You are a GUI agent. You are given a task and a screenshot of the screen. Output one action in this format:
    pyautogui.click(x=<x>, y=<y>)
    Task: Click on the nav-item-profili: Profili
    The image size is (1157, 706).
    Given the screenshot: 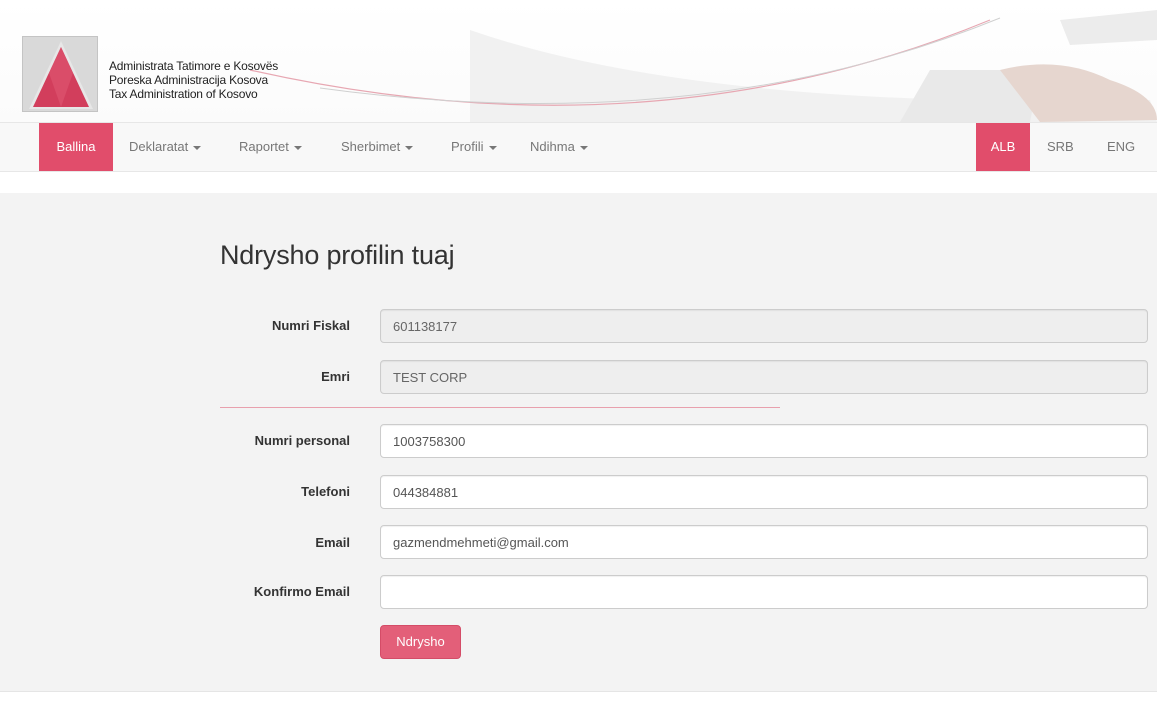 What is the action you would take?
    pyautogui.click(x=474, y=147)
    